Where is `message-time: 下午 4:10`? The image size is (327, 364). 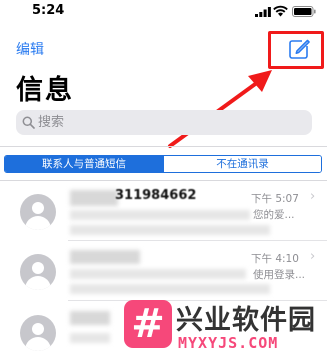 message-time: 下午 4:10 is located at coordinates (275, 259).